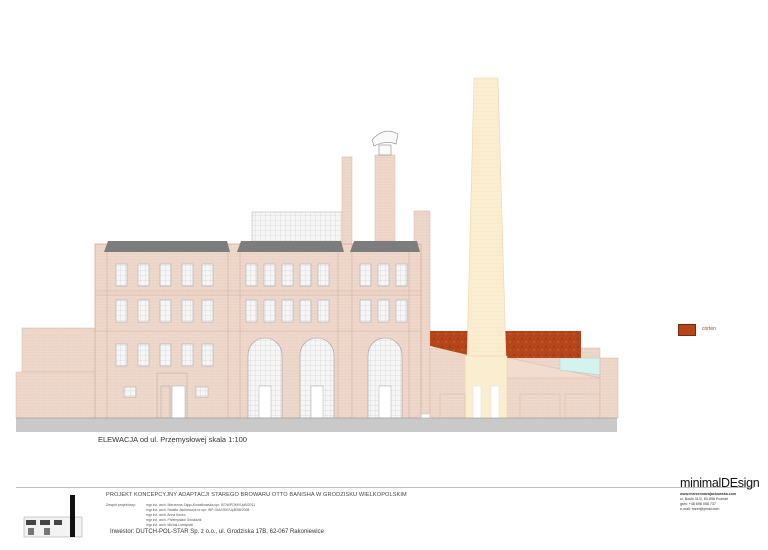 The height and width of the screenshot is (550, 768). Describe the element at coordinates (486, 387) in the screenshot. I see `chimney-base` at that location.